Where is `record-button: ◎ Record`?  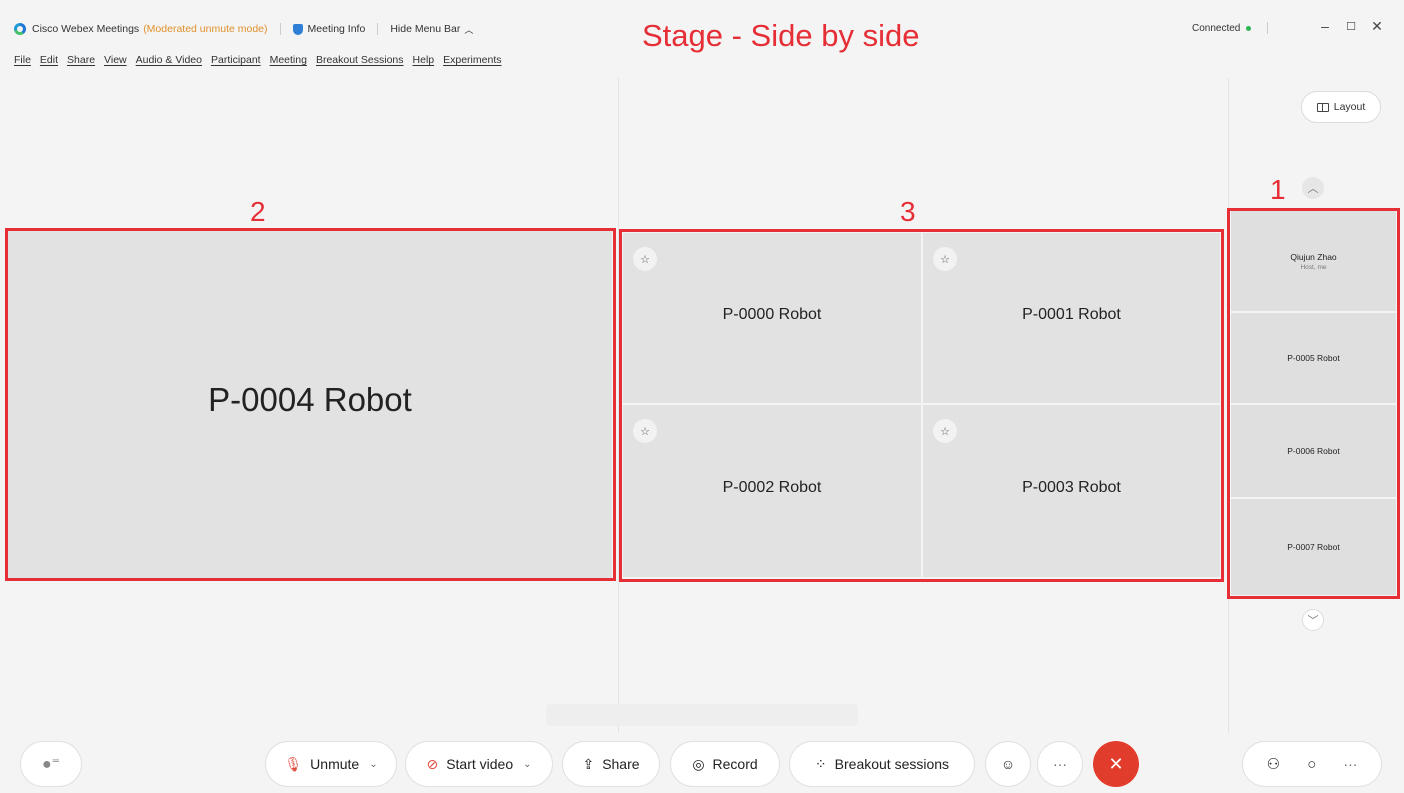 record-button: ◎ Record is located at coordinates (725, 764).